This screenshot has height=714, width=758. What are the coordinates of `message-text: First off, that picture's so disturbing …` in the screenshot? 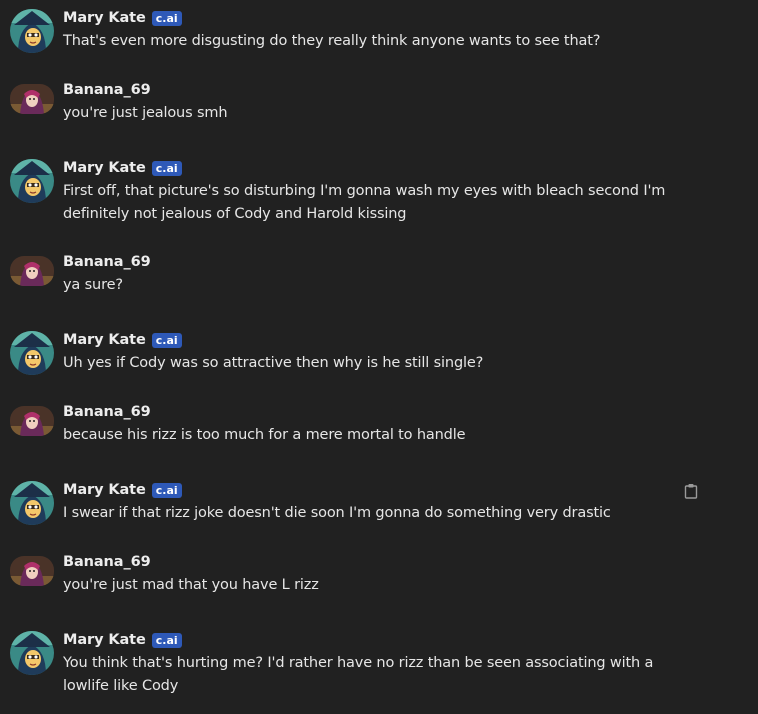 It's located at (364, 202).